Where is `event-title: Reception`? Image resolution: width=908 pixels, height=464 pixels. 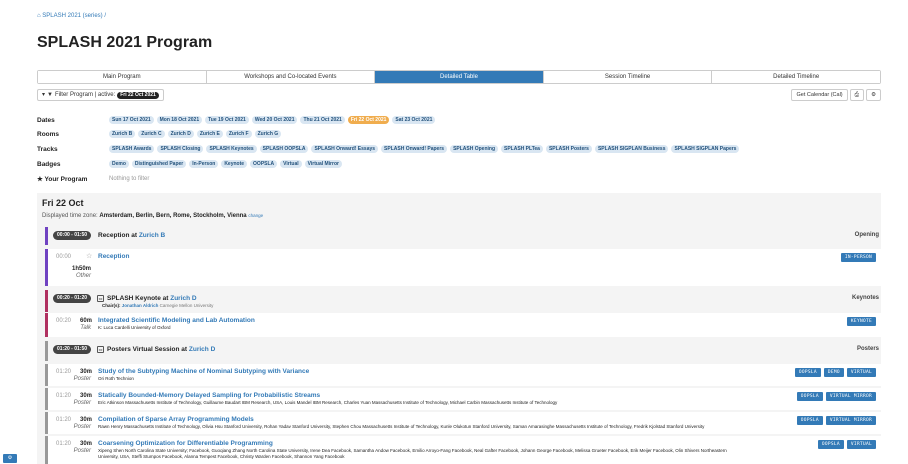
event-title: Reception is located at coordinates (113, 257).